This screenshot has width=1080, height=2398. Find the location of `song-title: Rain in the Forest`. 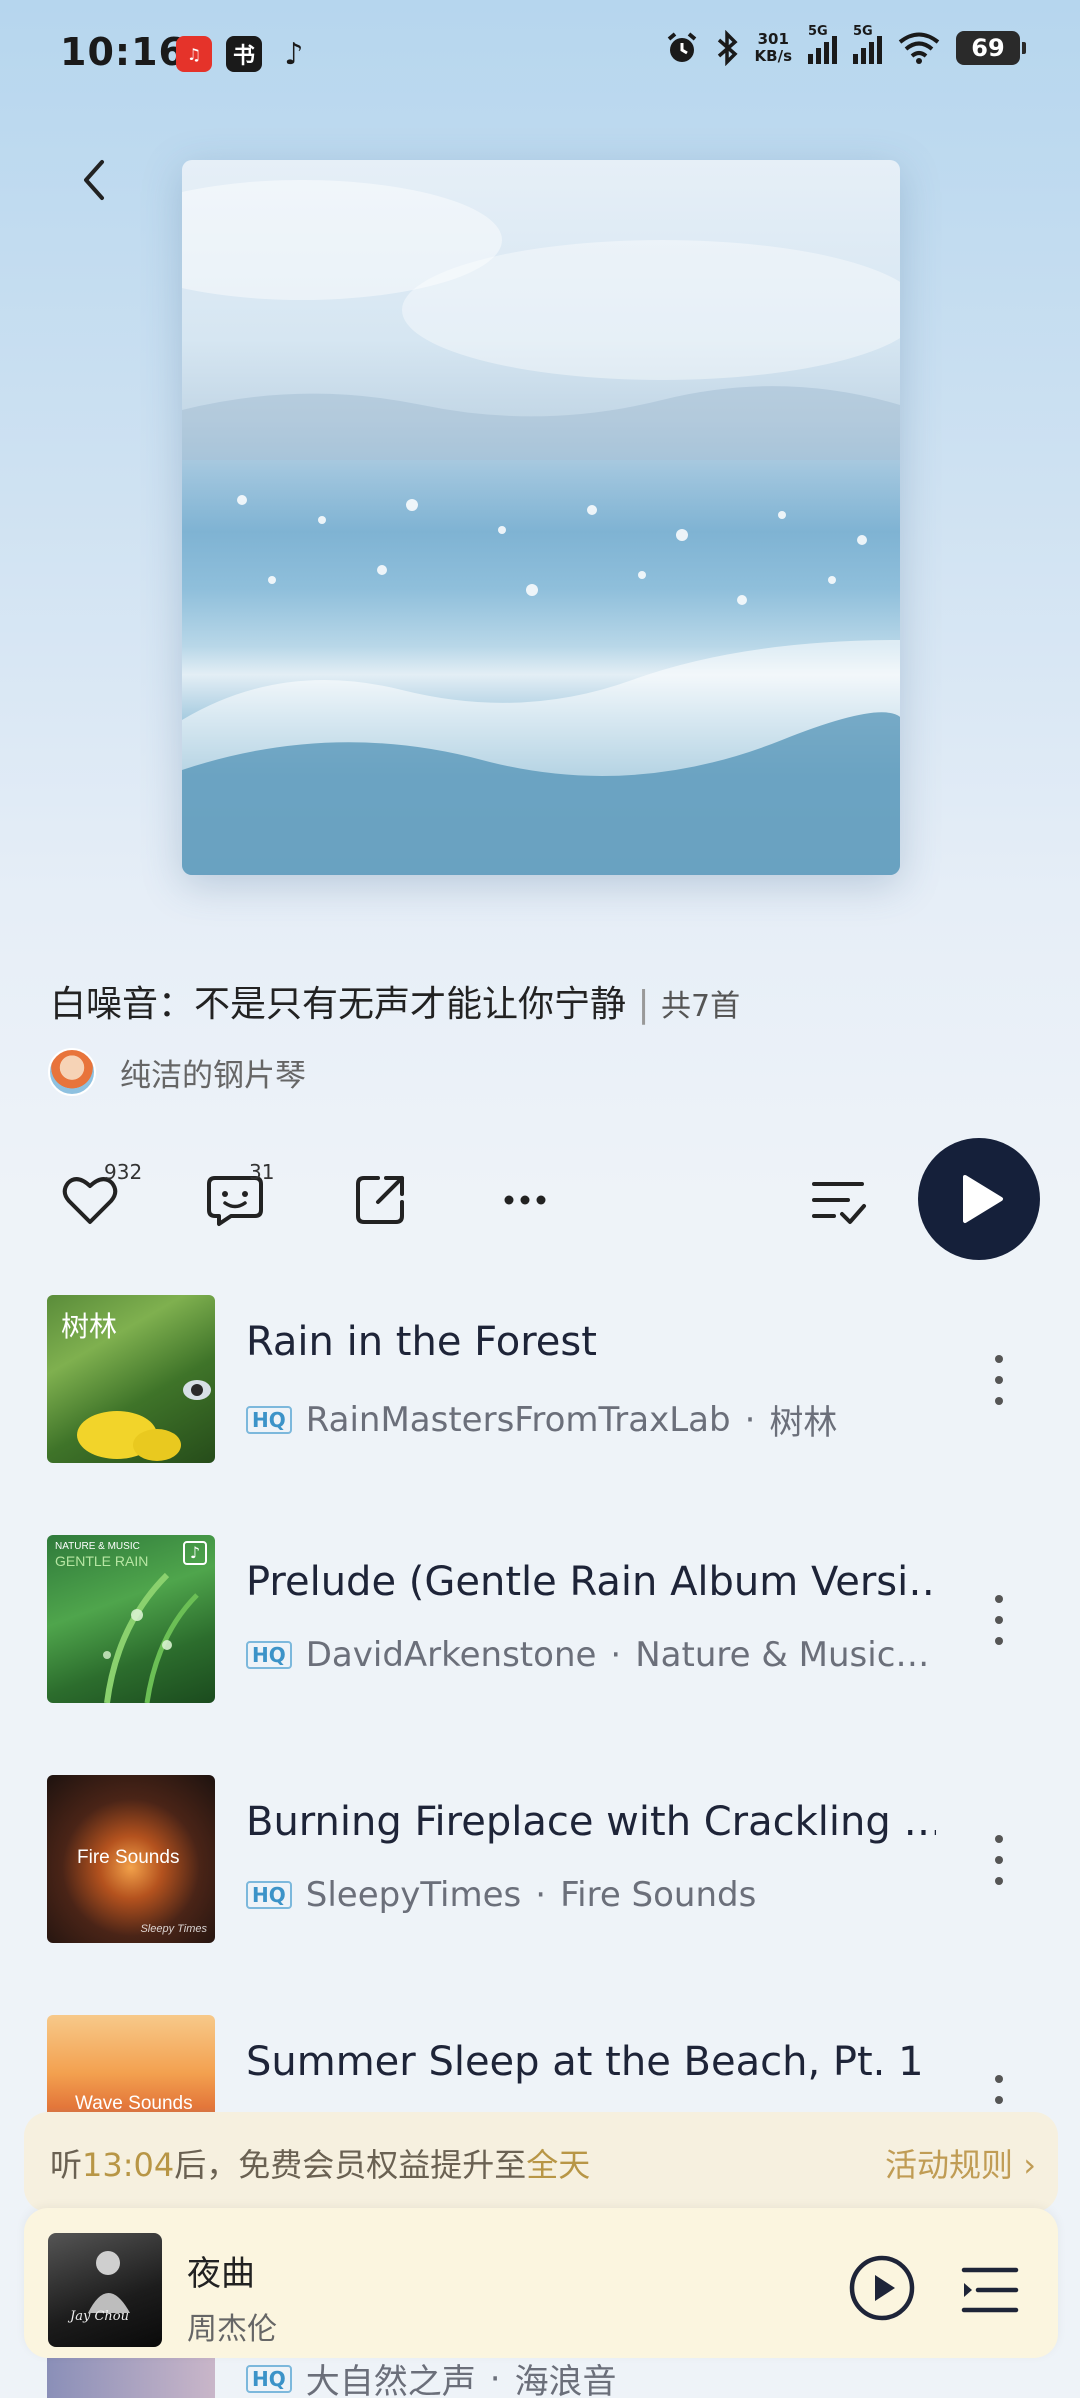

song-title: Rain in the Forest is located at coordinates (421, 1342).